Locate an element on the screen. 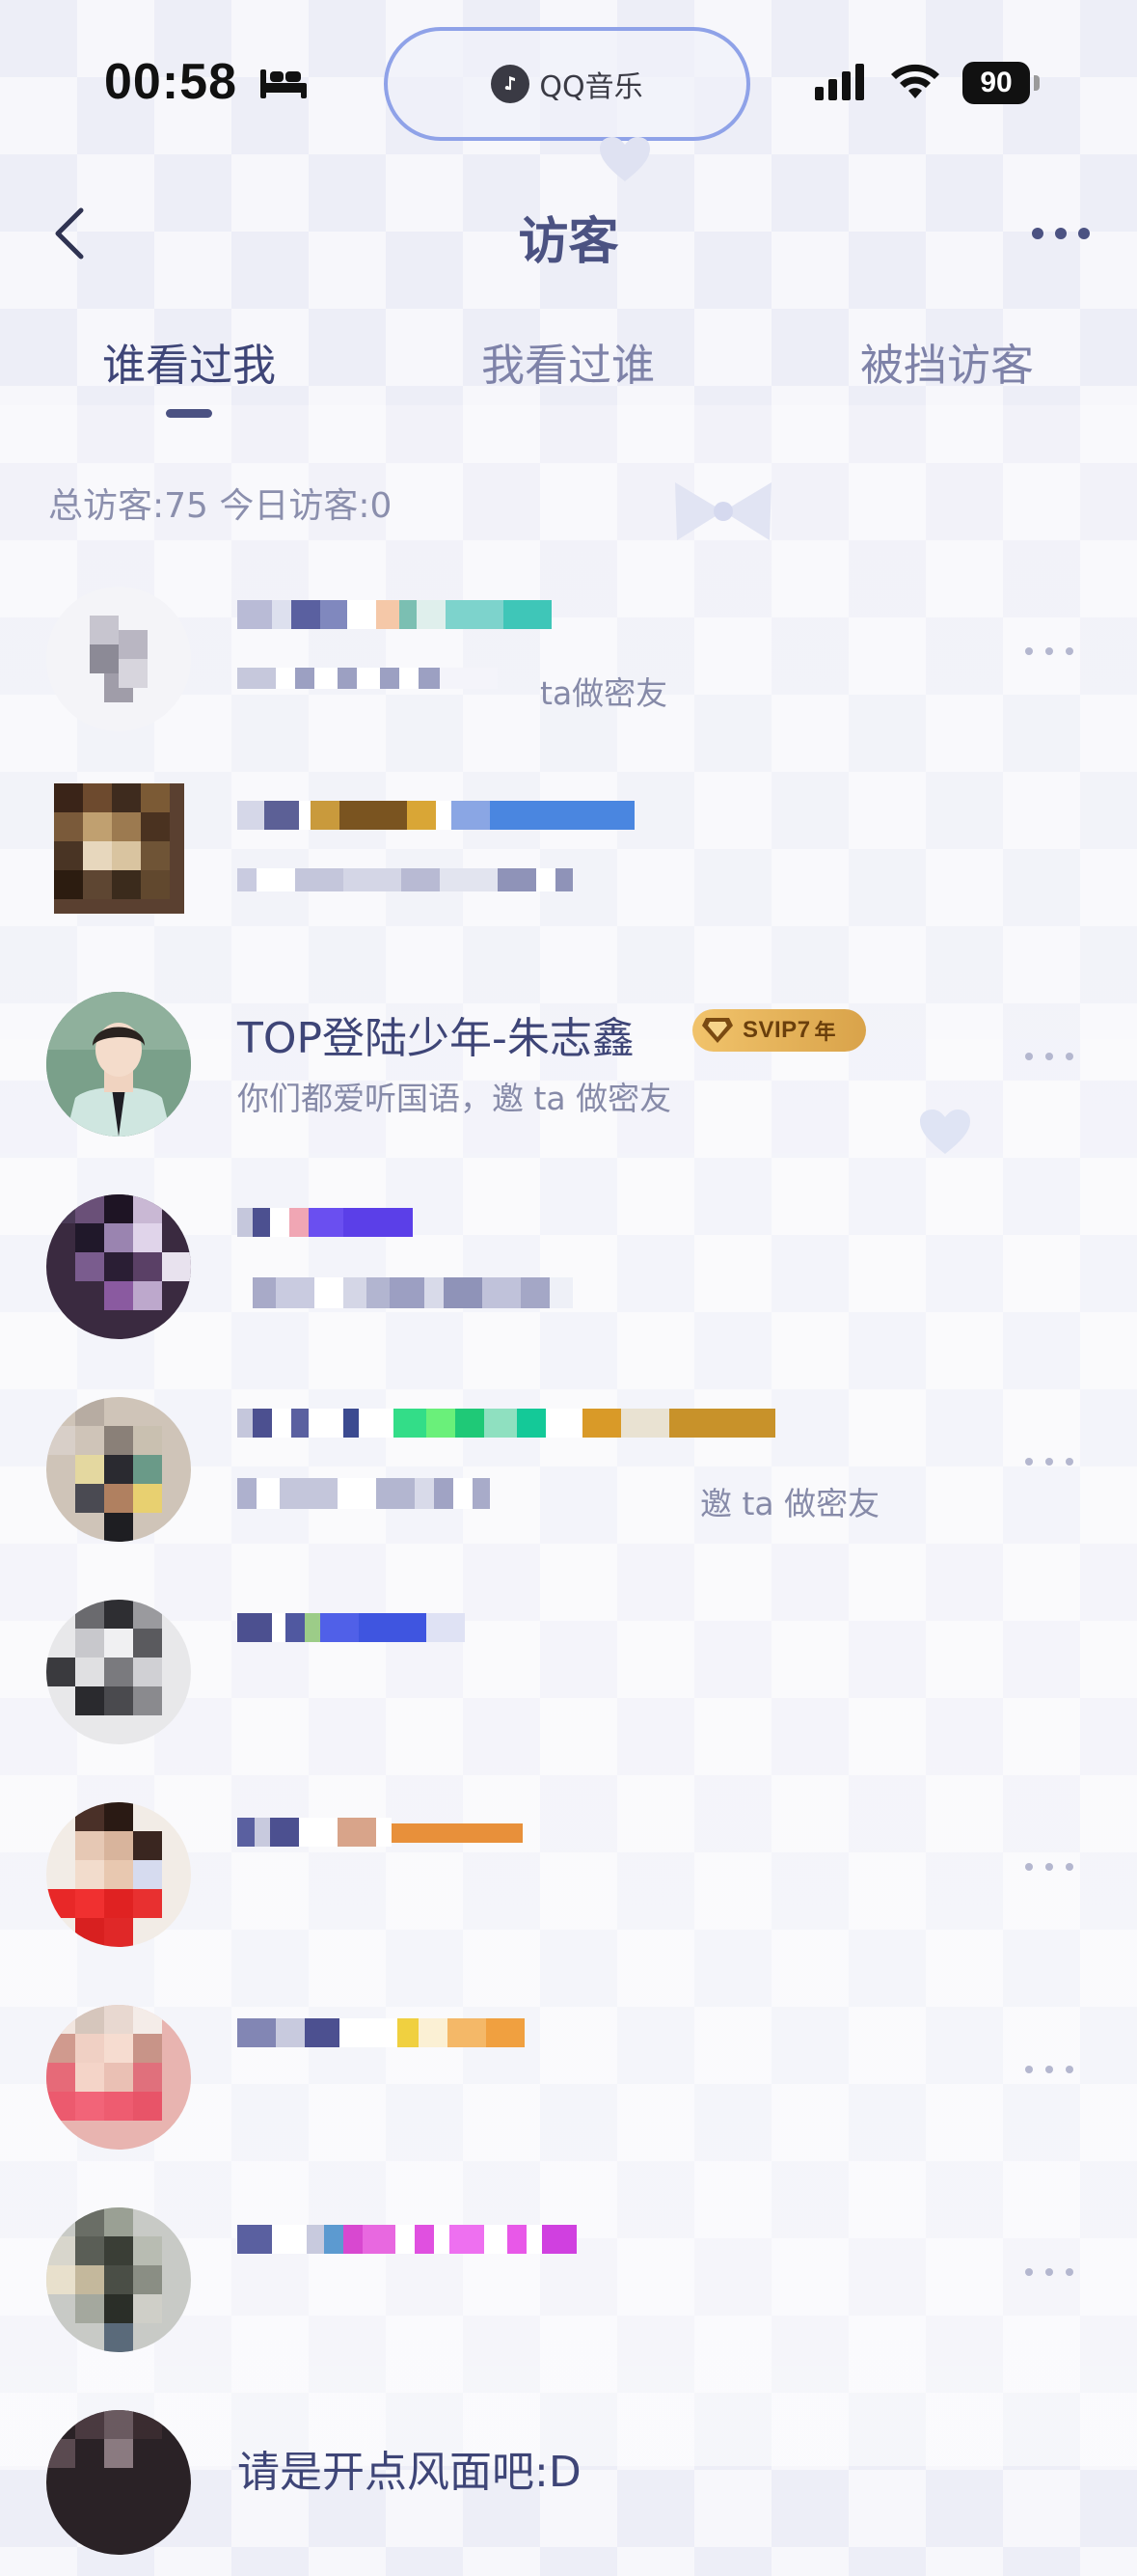 The image size is (1137, 2576). avatar-photo is located at coordinates (118, 1065).